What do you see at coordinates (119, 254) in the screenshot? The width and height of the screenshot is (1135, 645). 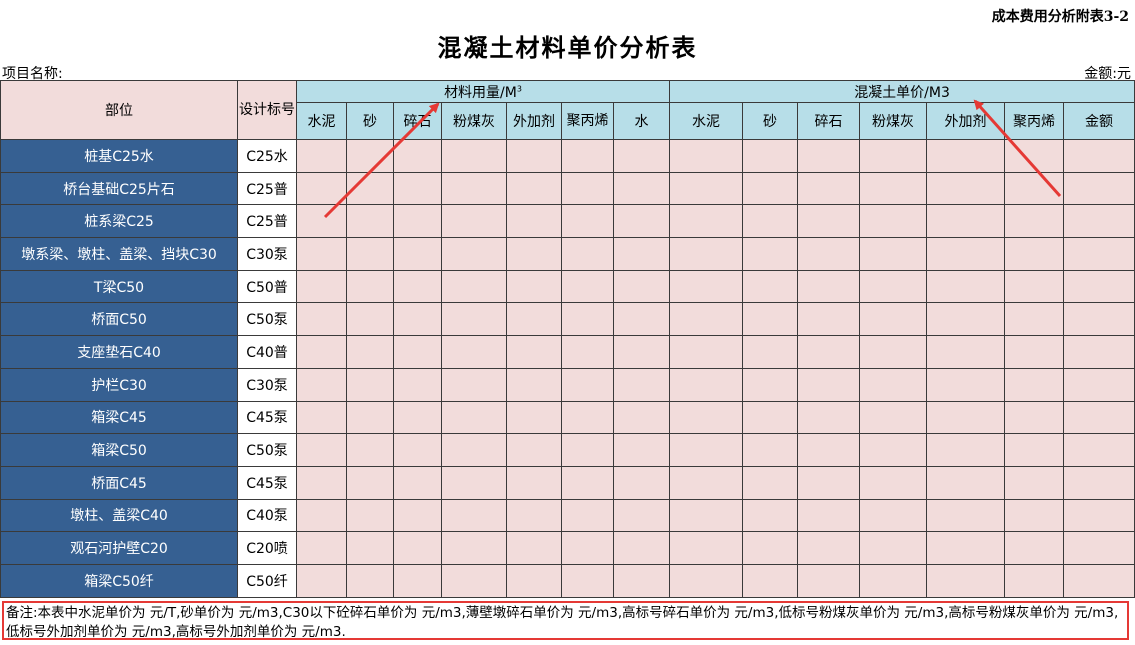 I see `part-cell: 墩系梁、墩柱、盖梁、挡块C30` at bounding box center [119, 254].